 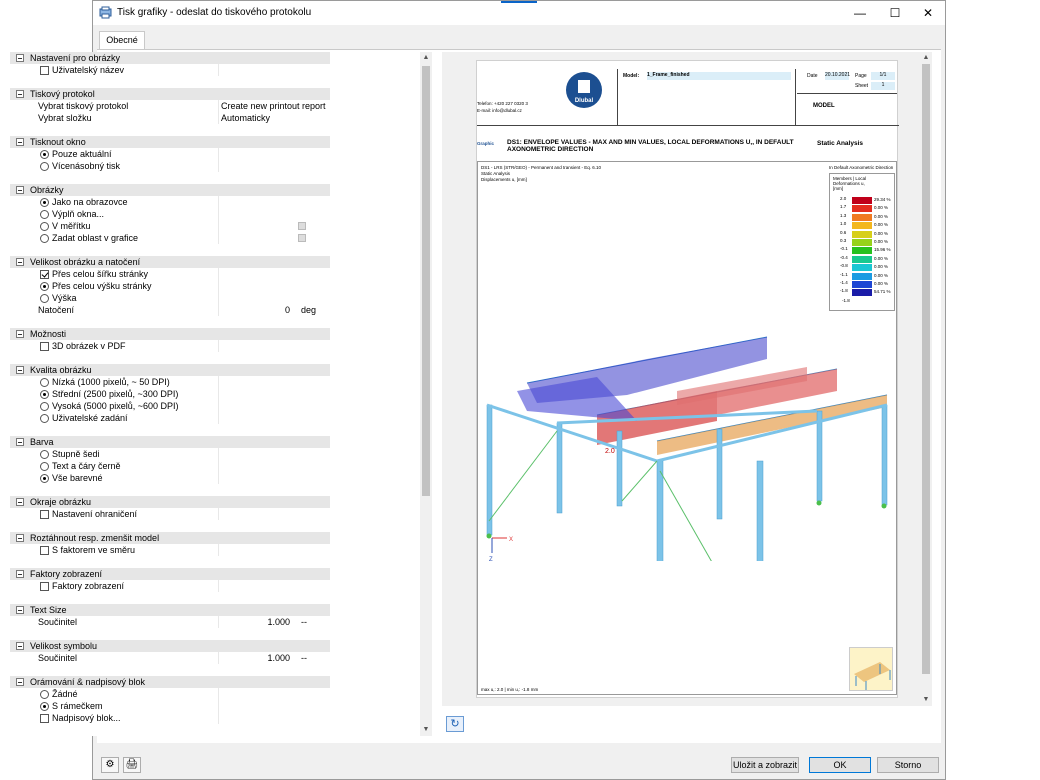 I want to click on svg-text: Z, so click(x=491, y=559).